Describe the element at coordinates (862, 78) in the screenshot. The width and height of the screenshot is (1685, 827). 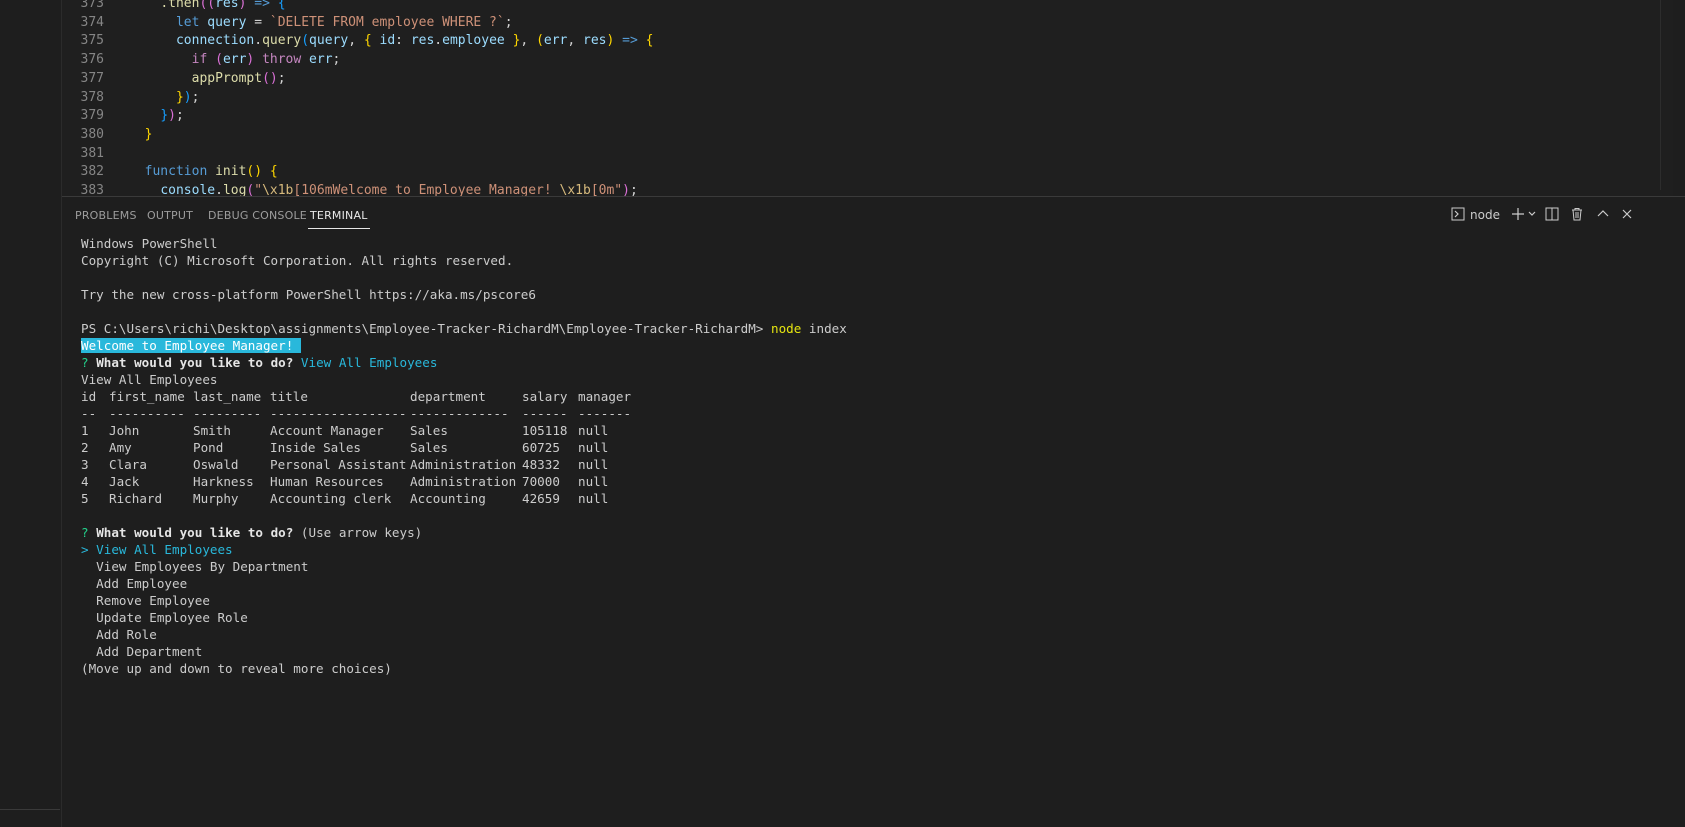
I see `code-line: 377 appPrompt();` at that location.